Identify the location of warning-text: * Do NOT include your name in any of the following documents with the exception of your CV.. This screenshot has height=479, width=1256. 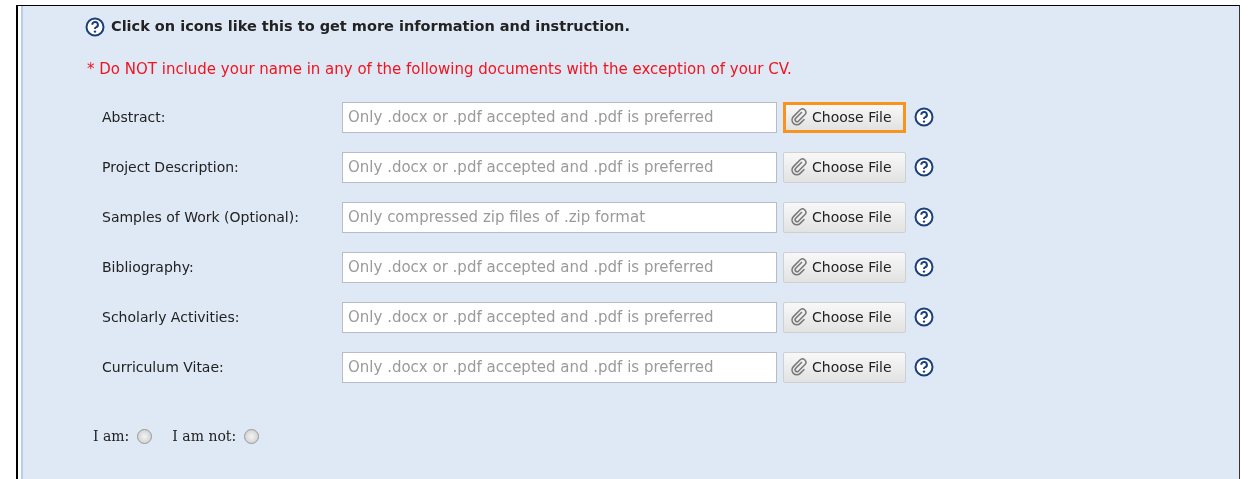
(440, 69).